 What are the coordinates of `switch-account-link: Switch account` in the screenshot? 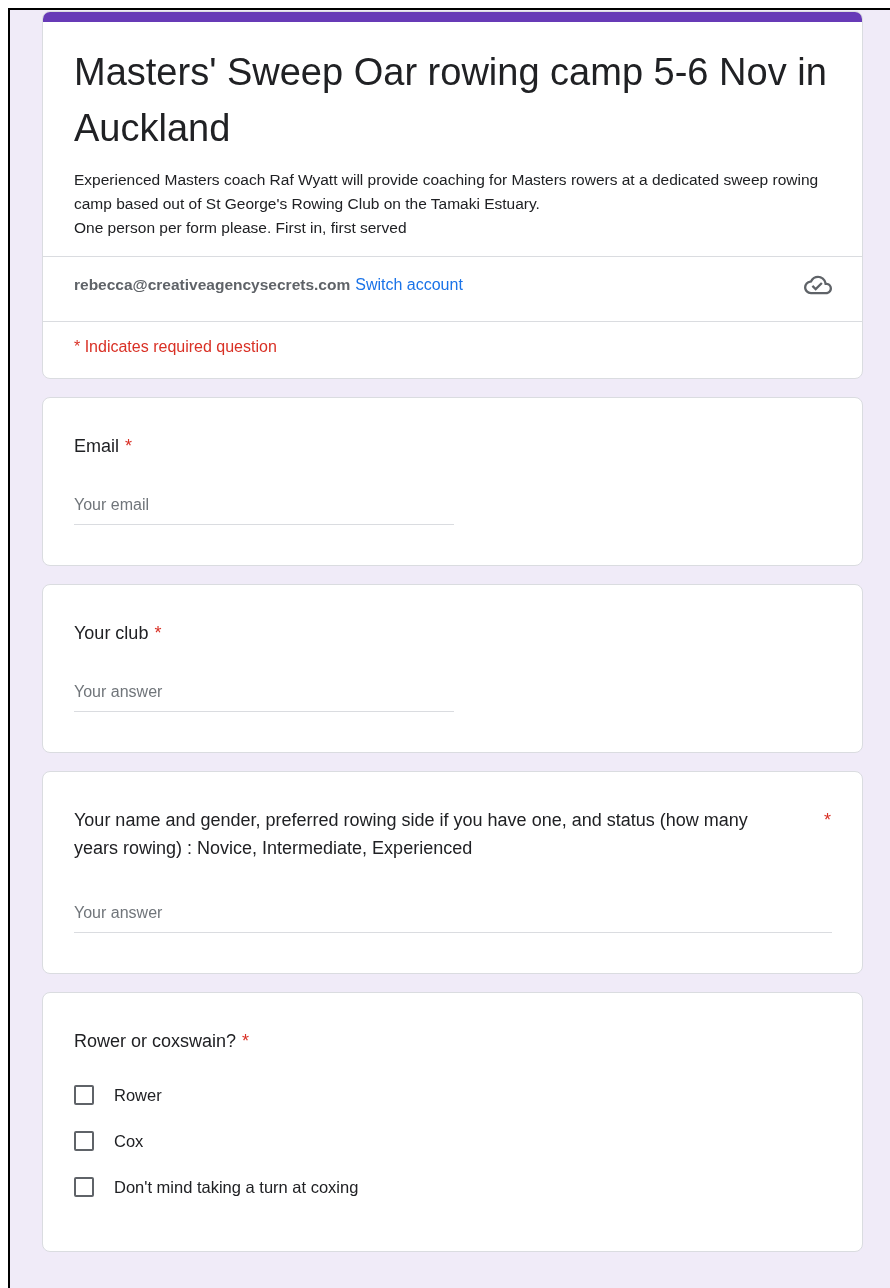 It's located at (409, 284).